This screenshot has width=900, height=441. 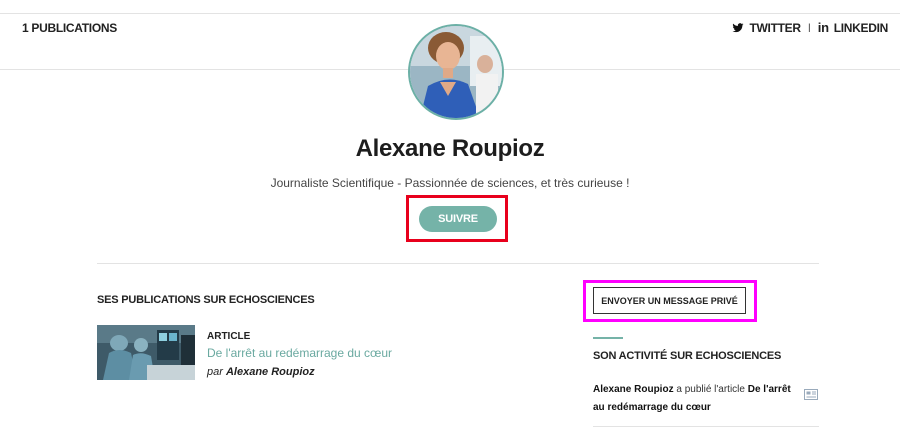 I want to click on section-divider, so click(x=458, y=263).